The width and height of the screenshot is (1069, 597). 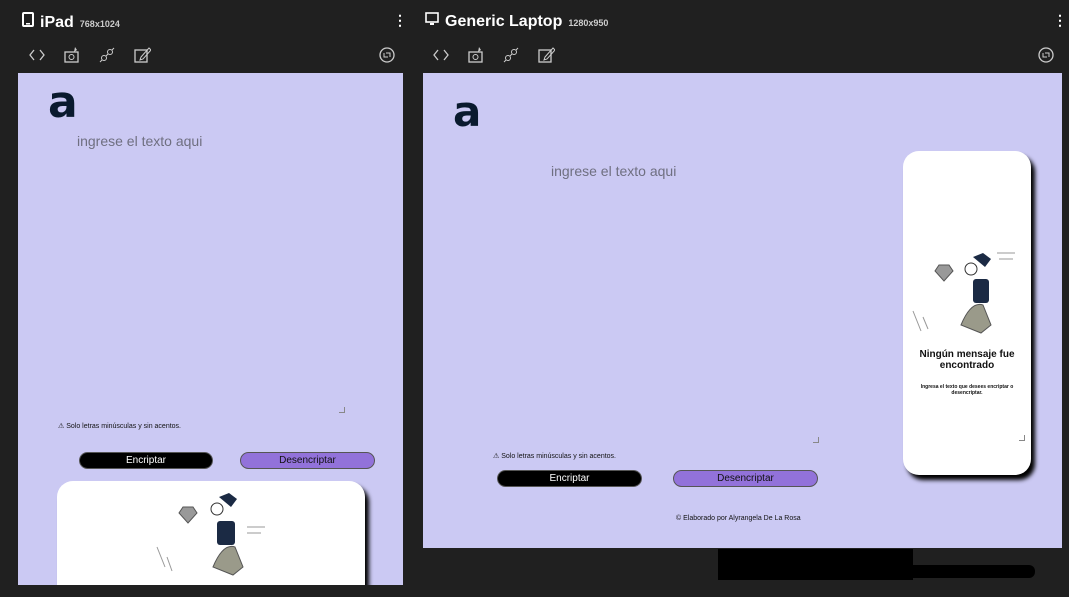 I want to click on footer-credit: © Elaborado por Alyrangela De La Rosa, so click(x=738, y=518).